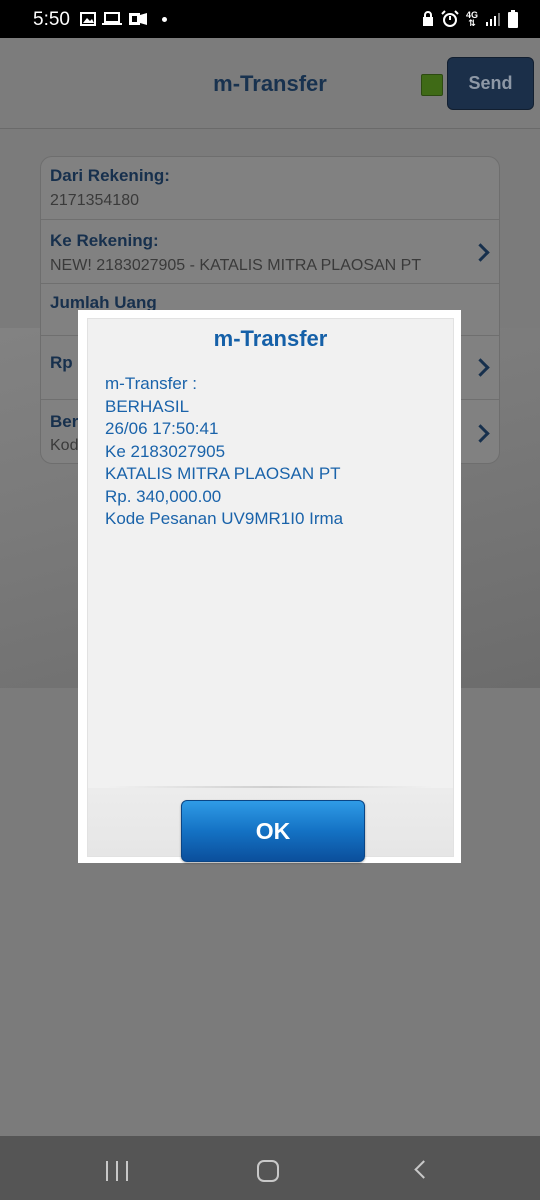 This screenshot has width=540, height=1200. I want to click on remark-label: Ber, so click(64, 421).